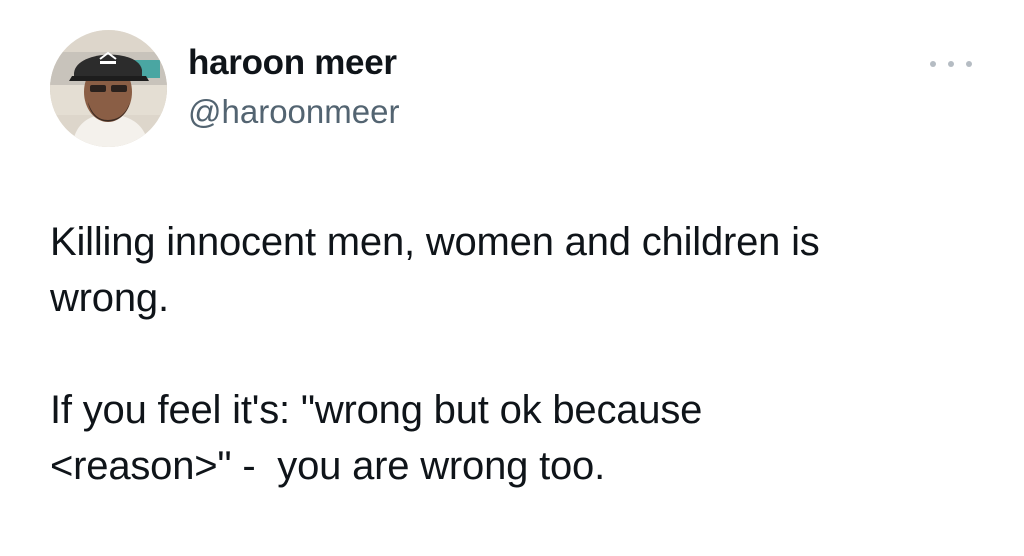 This screenshot has height=556, width=1024. What do you see at coordinates (293, 87) in the screenshot?
I see `author-info: haroon meer @haroonmeer` at bounding box center [293, 87].